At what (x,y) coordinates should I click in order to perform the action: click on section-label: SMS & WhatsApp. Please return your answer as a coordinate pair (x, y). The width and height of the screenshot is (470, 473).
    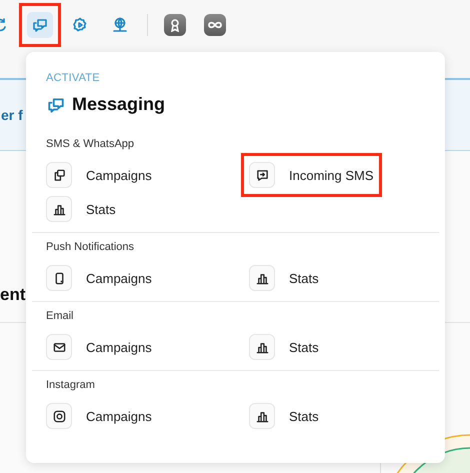
    Looking at the image, I should click on (91, 144).